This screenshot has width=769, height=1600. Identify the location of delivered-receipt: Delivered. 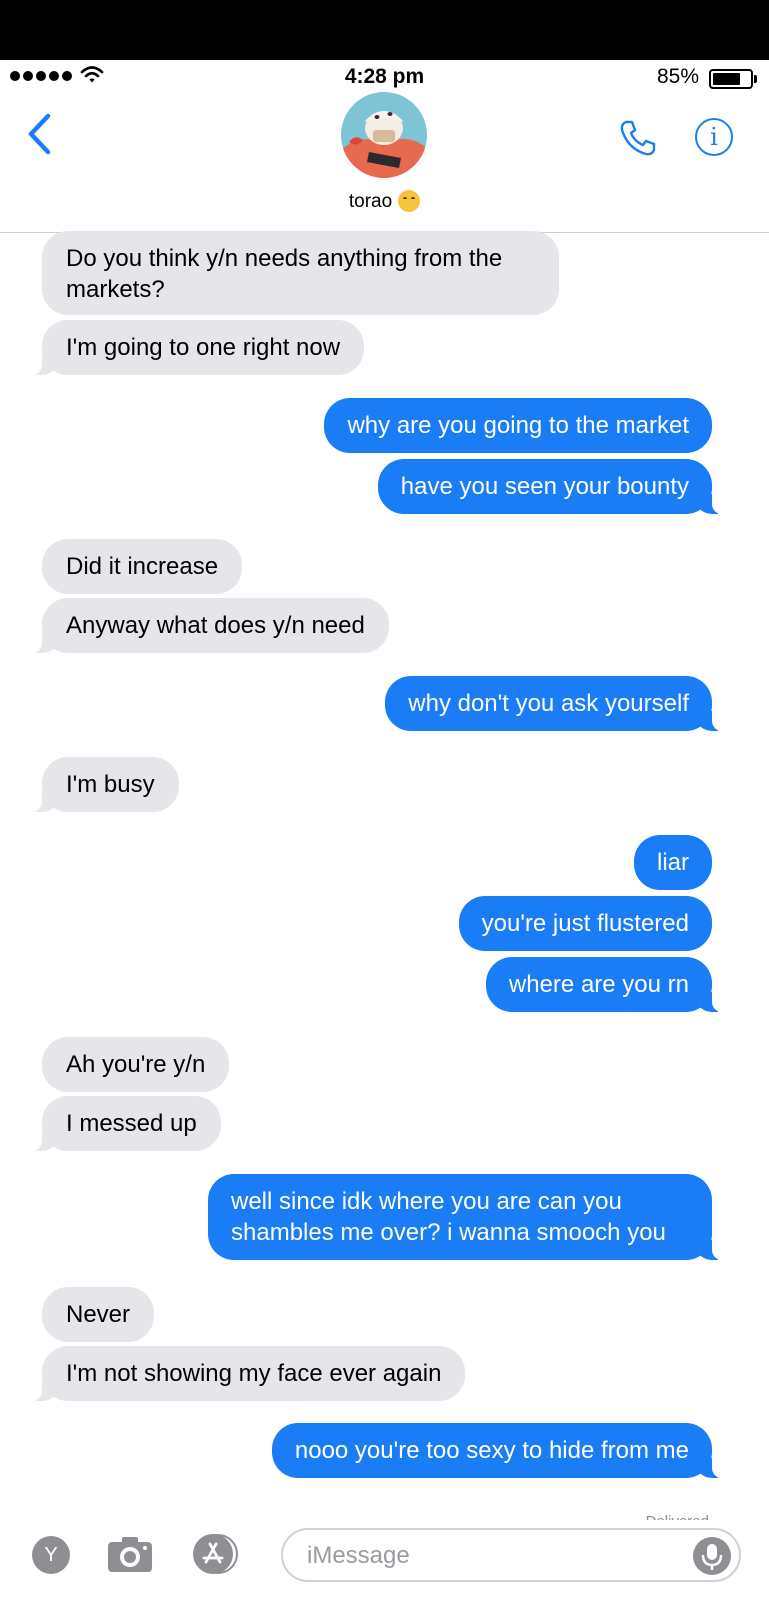
(677, 1516).